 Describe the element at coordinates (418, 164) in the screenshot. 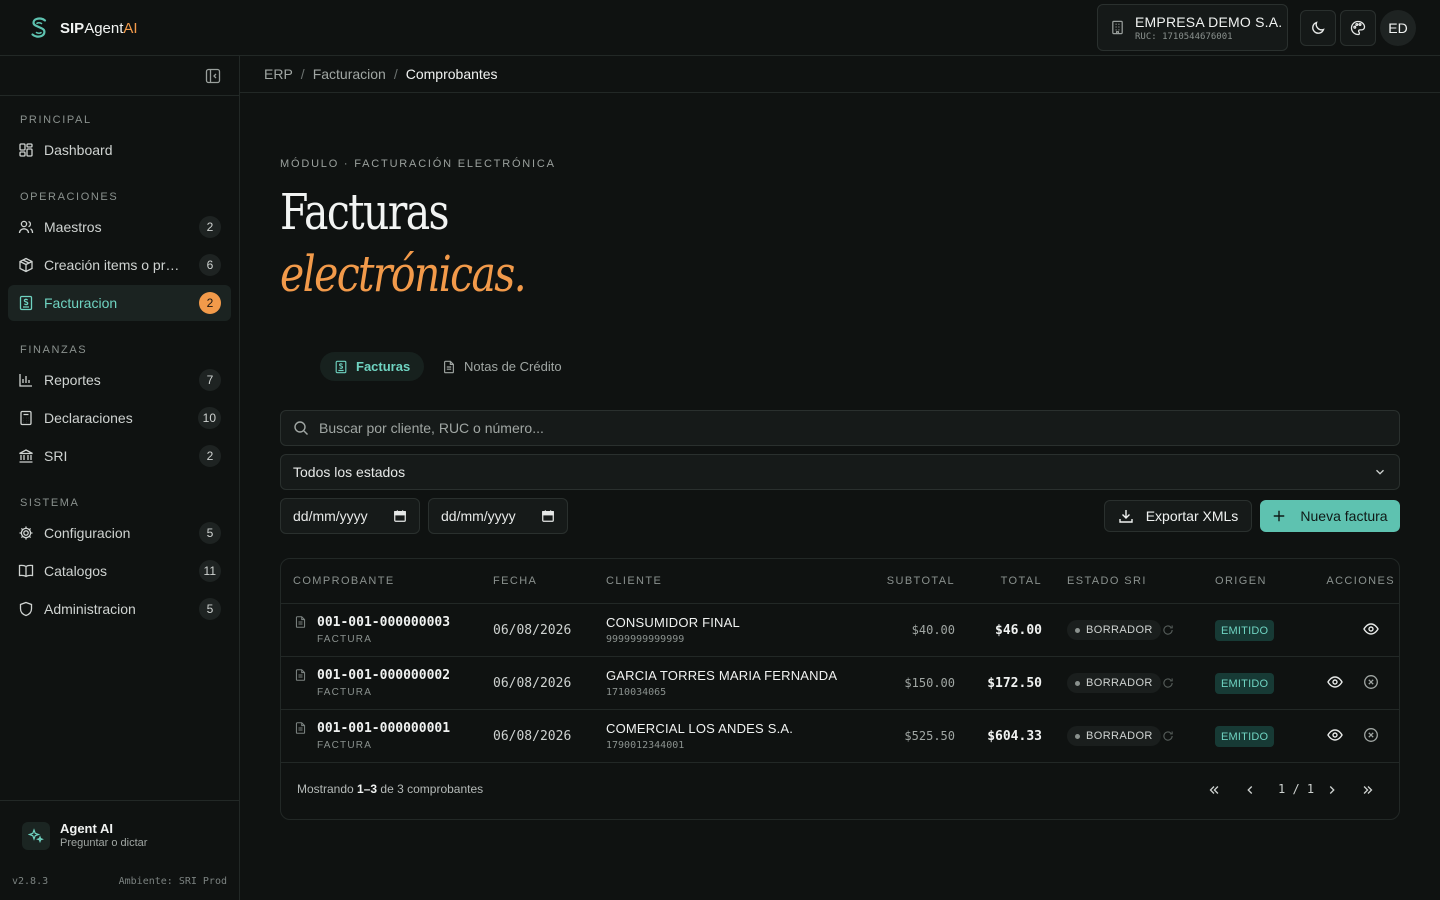

I see `module-eyebrow: MÓDULO · FACTURACIÓN ELECTRÓNICA` at that location.